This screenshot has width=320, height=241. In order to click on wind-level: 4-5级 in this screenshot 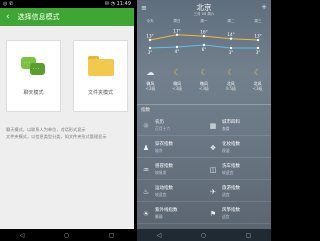, I will do `click(231, 88)`.